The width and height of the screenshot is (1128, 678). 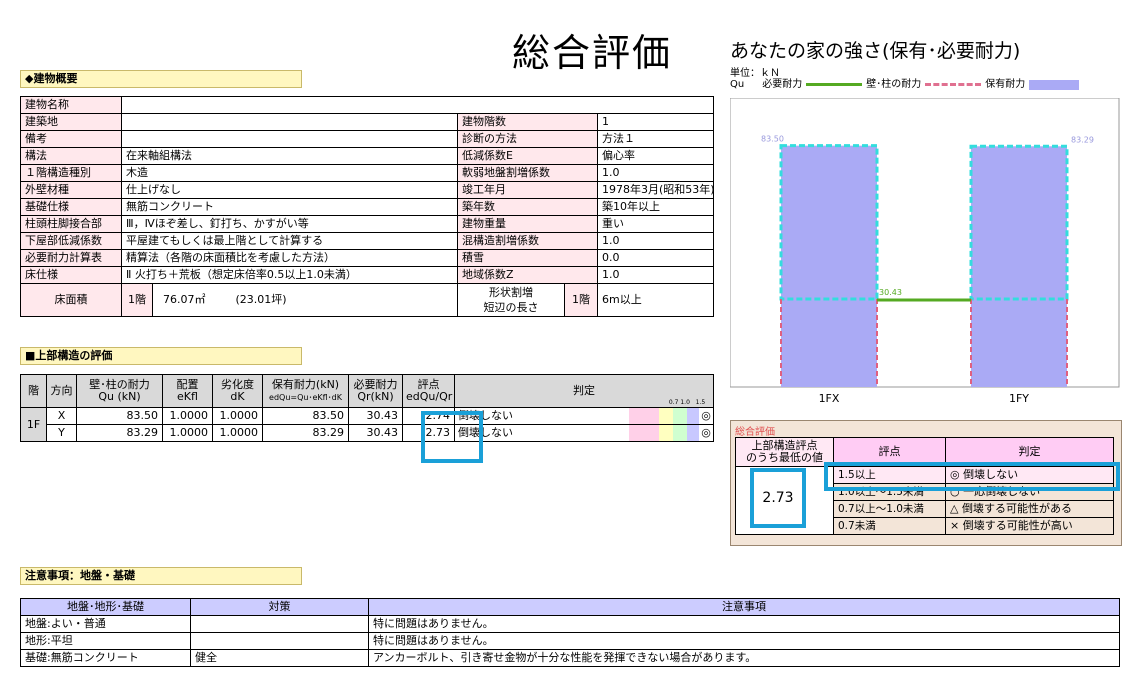 I want to click on overview-value: 仕上げなし, so click(x=289, y=190).